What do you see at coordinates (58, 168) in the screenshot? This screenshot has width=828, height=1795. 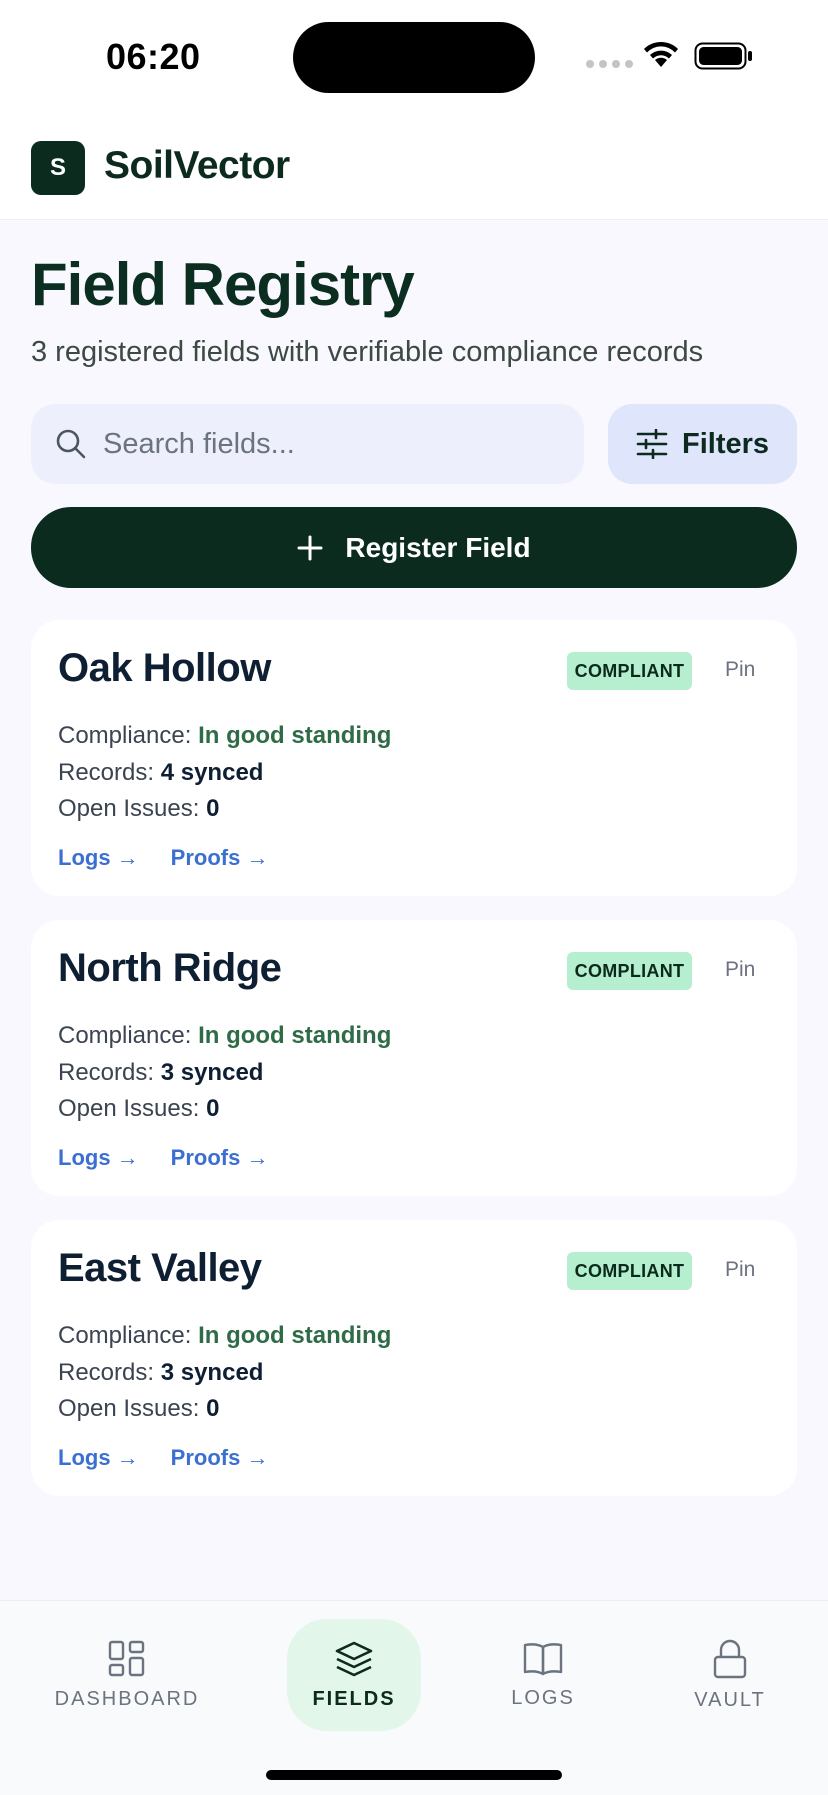 I see `app-logo: S` at bounding box center [58, 168].